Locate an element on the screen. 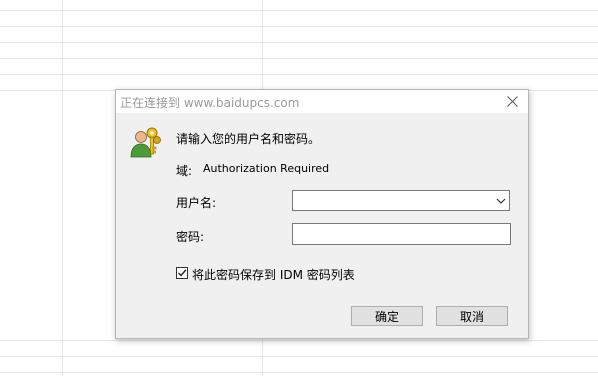  username-input is located at coordinates (390, 200).